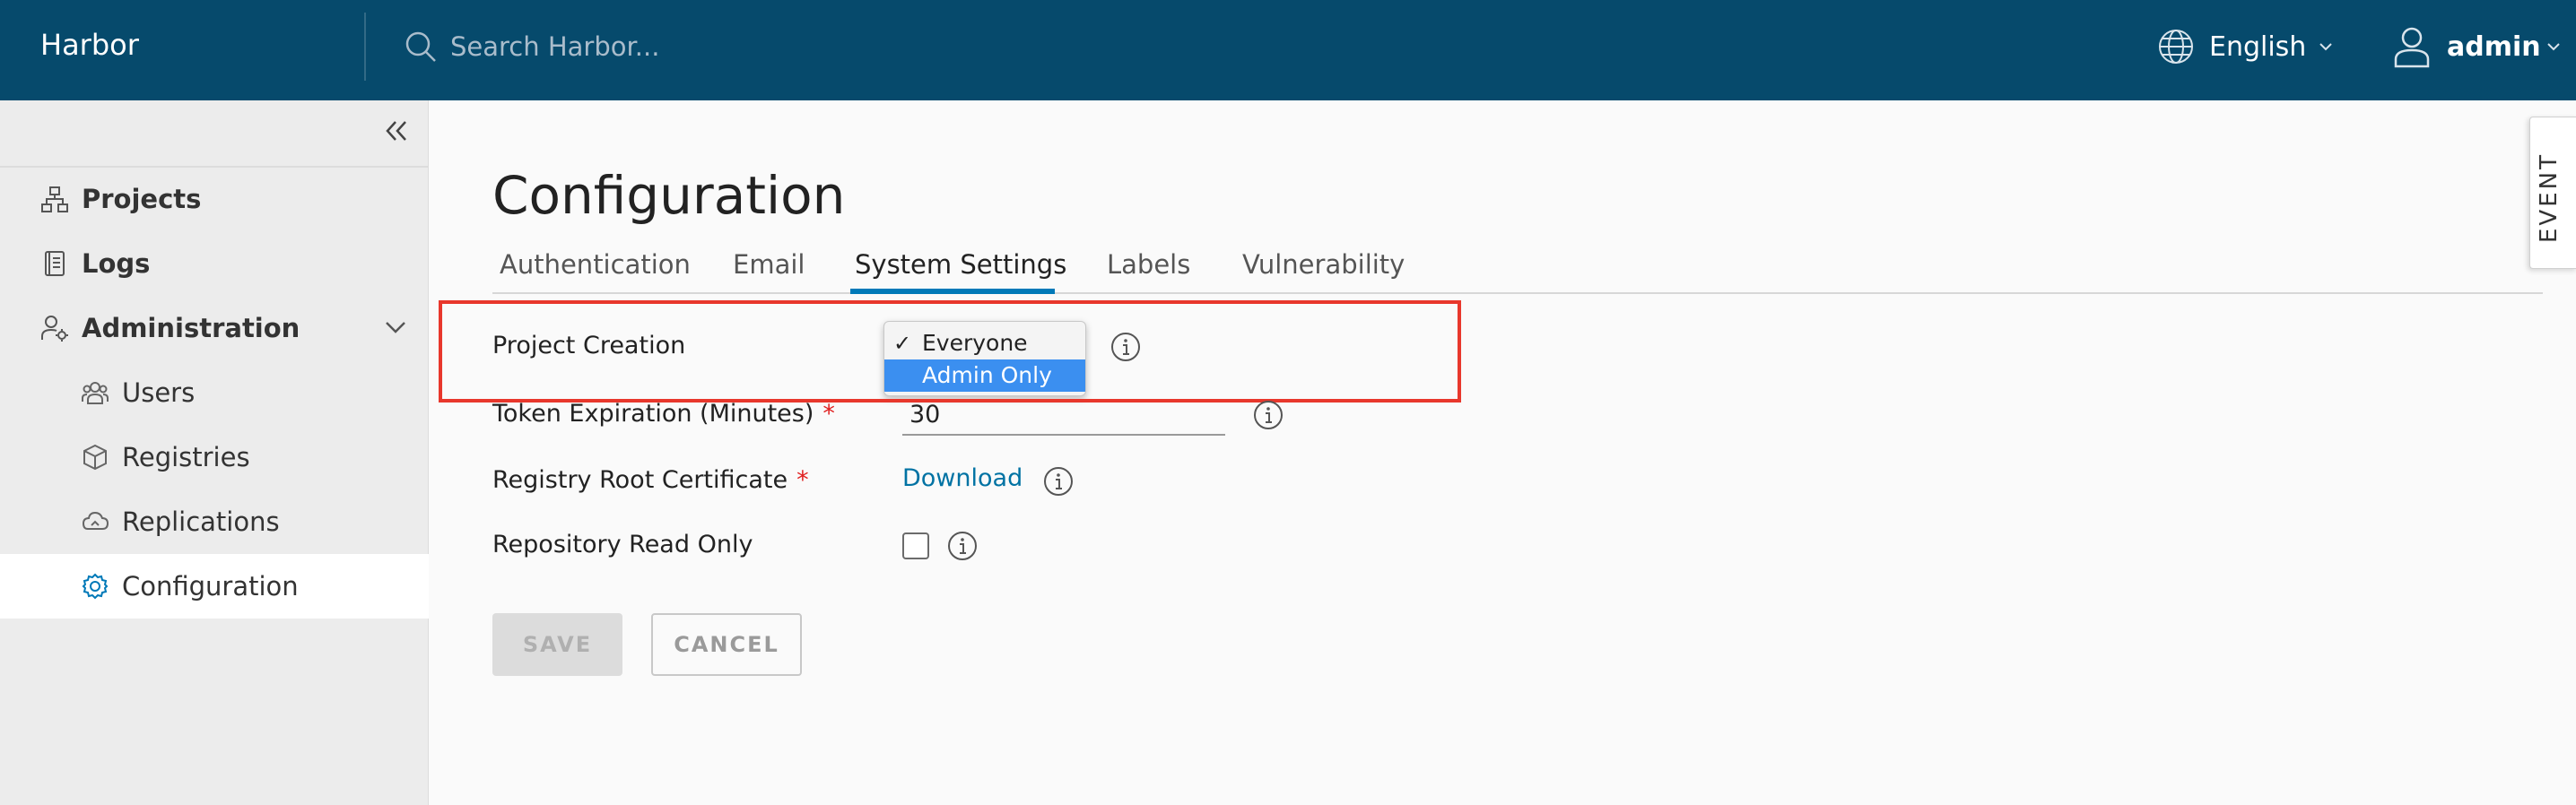 The image size is (2576, 805). What do you see at coordinates (669, 195) in the screenshot?
I see `page-title: Configuration` at bounding box center [669, 195].